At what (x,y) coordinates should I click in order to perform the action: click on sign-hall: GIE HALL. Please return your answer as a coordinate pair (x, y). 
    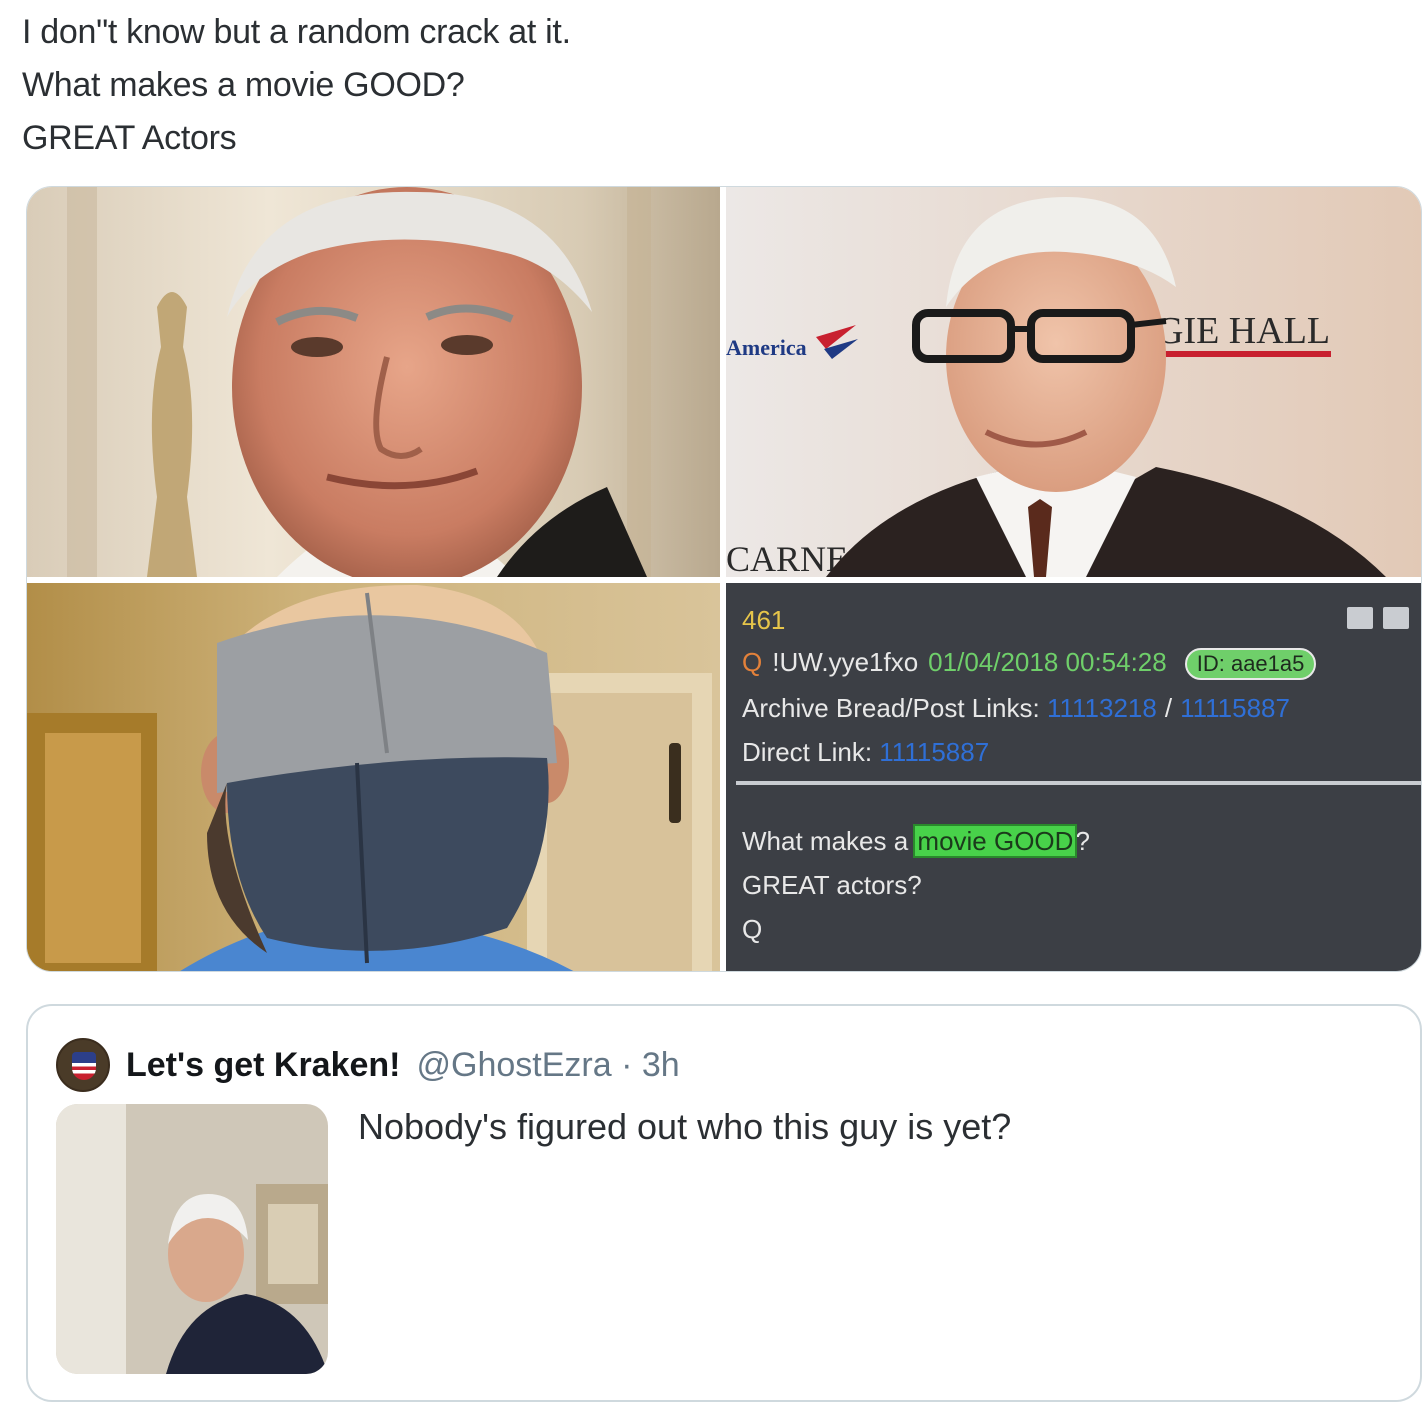
    Looking at the image, I should click on (1243, 331).